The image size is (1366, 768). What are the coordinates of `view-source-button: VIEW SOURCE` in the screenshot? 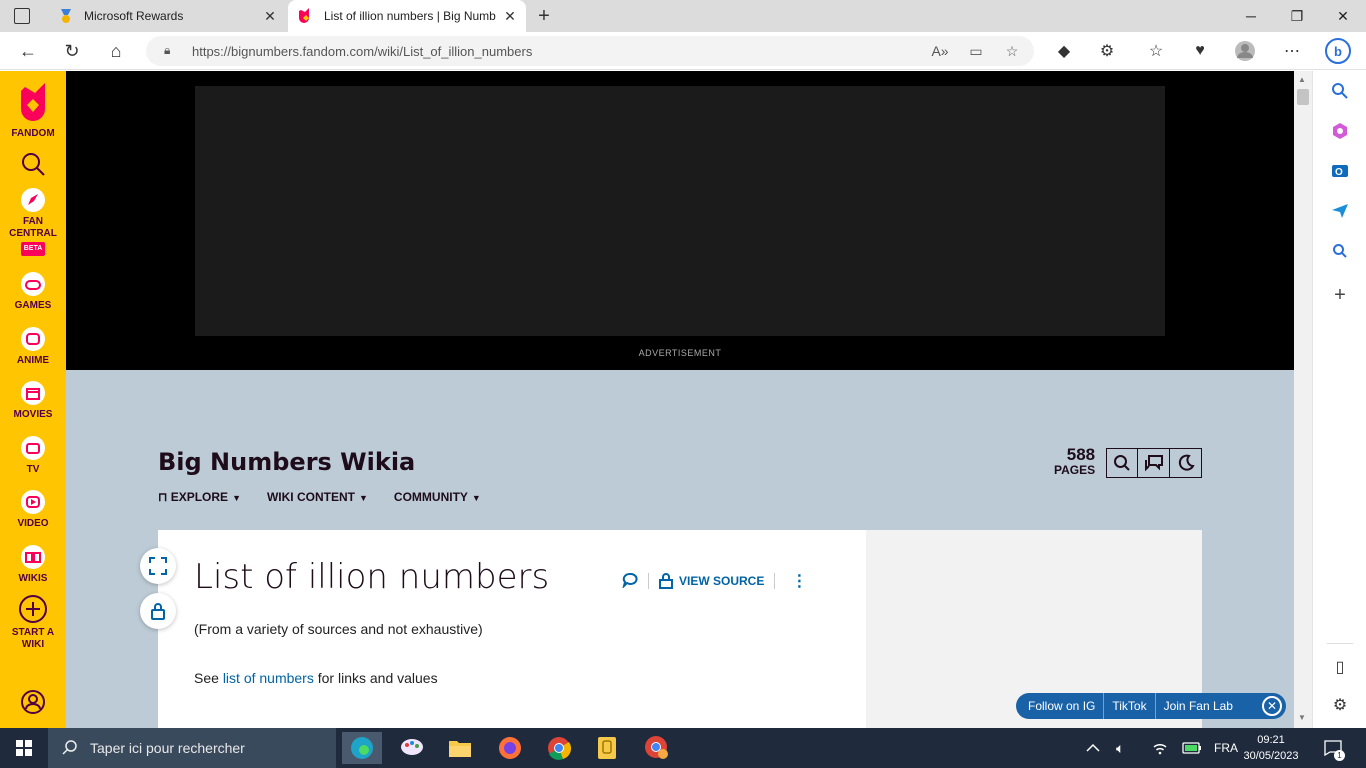 It's located at (711, 581).